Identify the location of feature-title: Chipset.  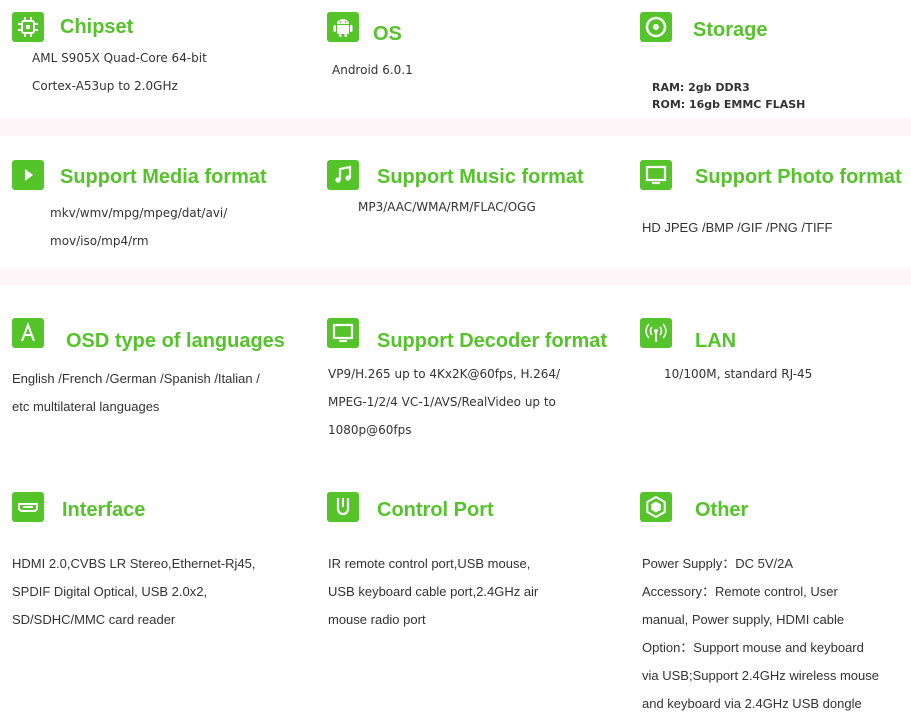
(97, 27).